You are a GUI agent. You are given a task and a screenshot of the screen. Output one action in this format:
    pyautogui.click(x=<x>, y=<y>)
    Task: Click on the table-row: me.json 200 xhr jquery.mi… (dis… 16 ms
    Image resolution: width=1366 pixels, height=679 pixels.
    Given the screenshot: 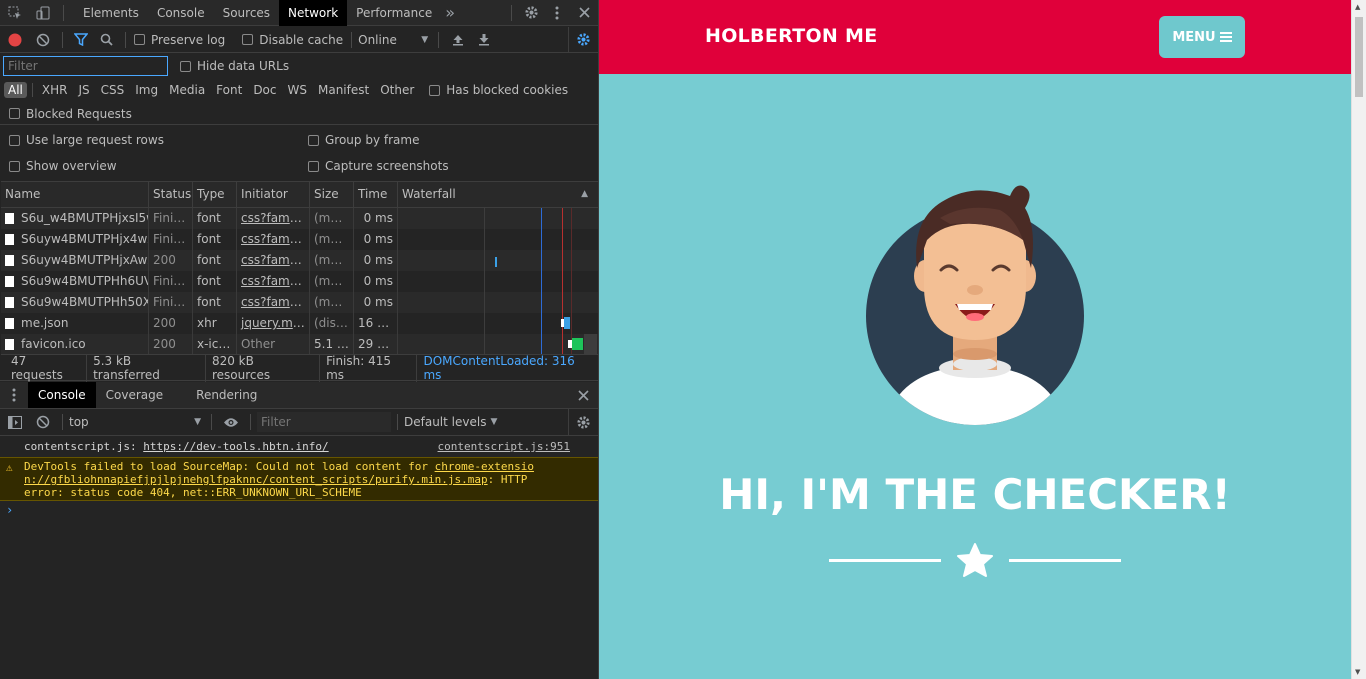 What is the action you would take?
    pyautogui.click(x=299, y=323)
    